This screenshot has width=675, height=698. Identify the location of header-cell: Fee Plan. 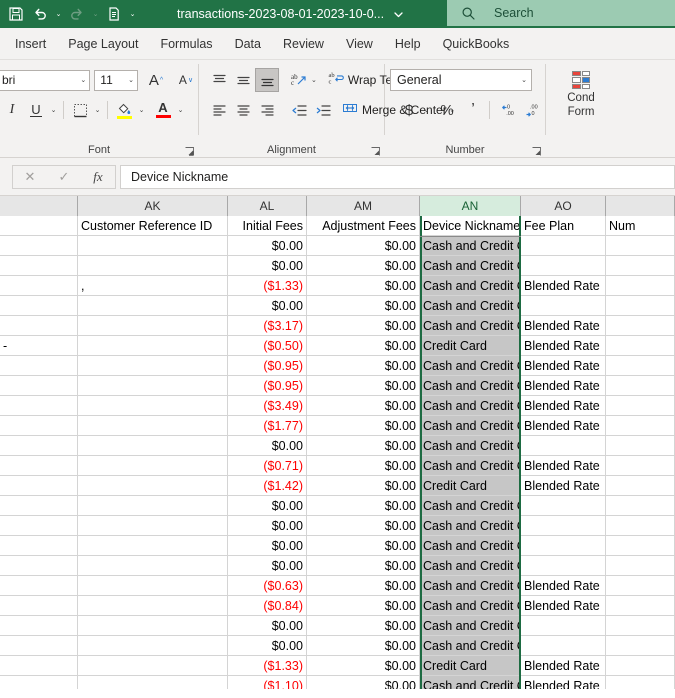
(563, 226).